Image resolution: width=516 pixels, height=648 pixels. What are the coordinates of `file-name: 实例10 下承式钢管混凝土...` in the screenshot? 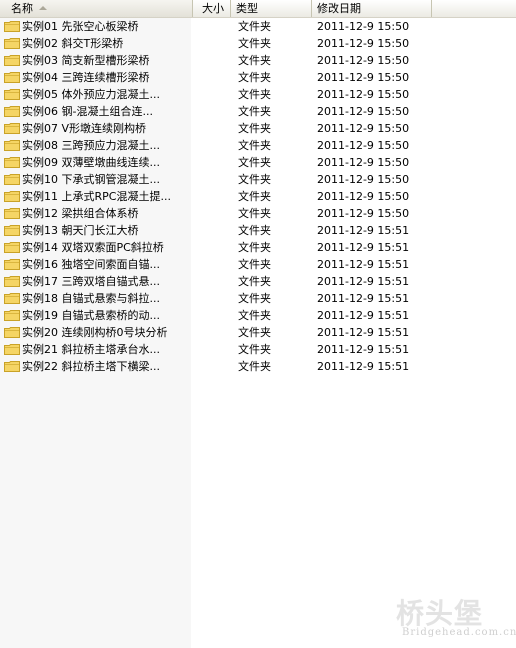 It's located at (91, 179).